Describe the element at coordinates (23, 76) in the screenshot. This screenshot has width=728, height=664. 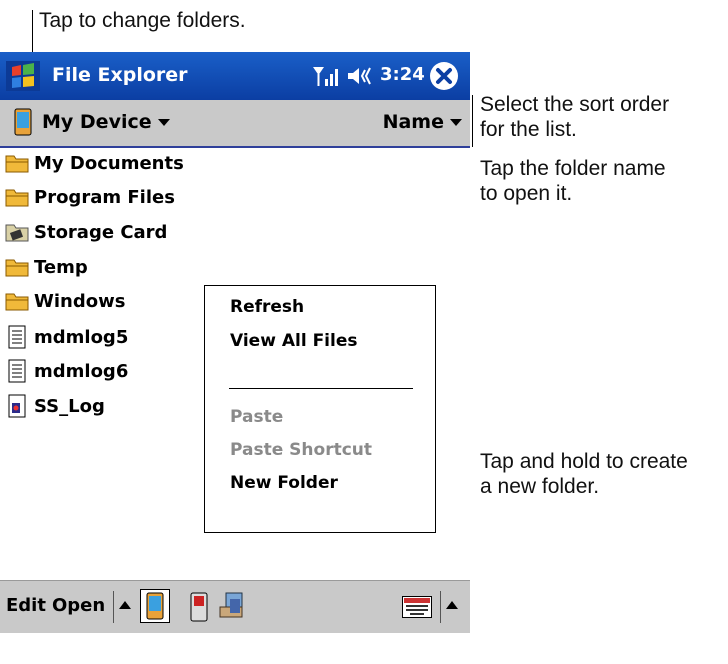
I see `start-flag-icon` at that location.